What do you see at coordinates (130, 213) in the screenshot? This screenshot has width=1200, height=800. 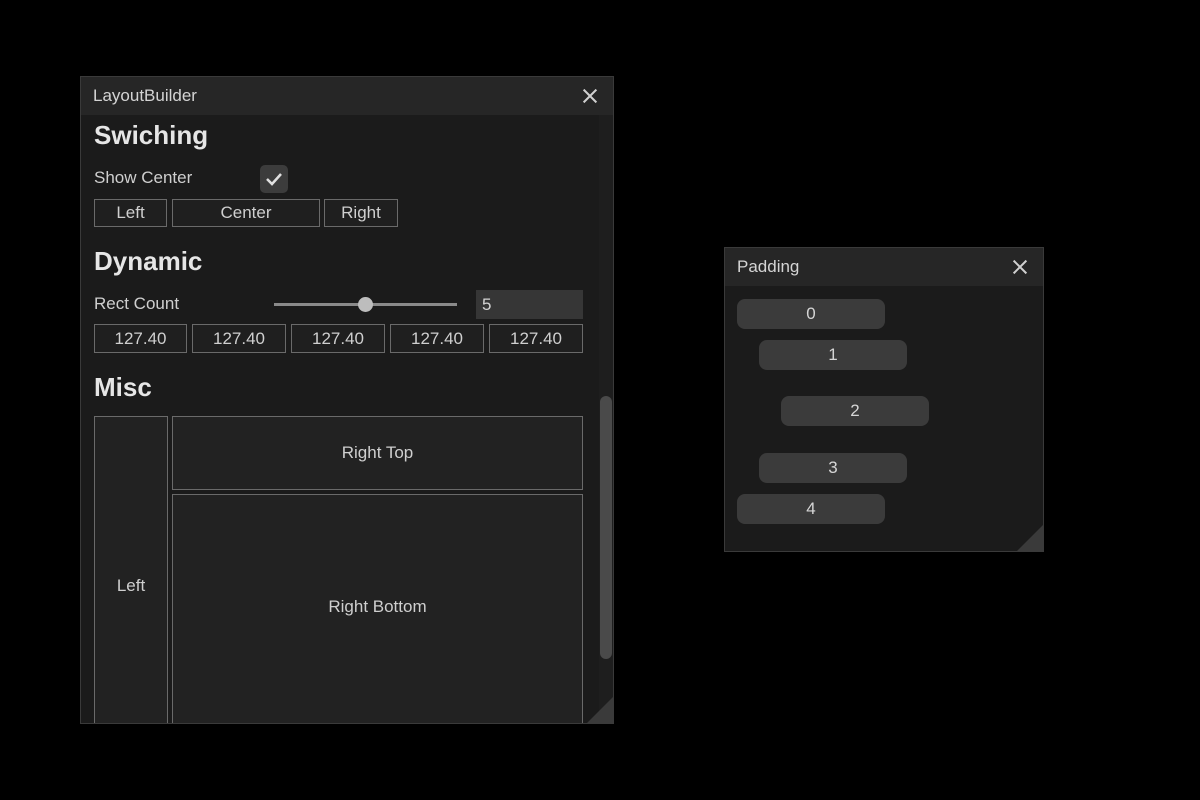 I see `left-button: Left` at bounding box center [130, 213].